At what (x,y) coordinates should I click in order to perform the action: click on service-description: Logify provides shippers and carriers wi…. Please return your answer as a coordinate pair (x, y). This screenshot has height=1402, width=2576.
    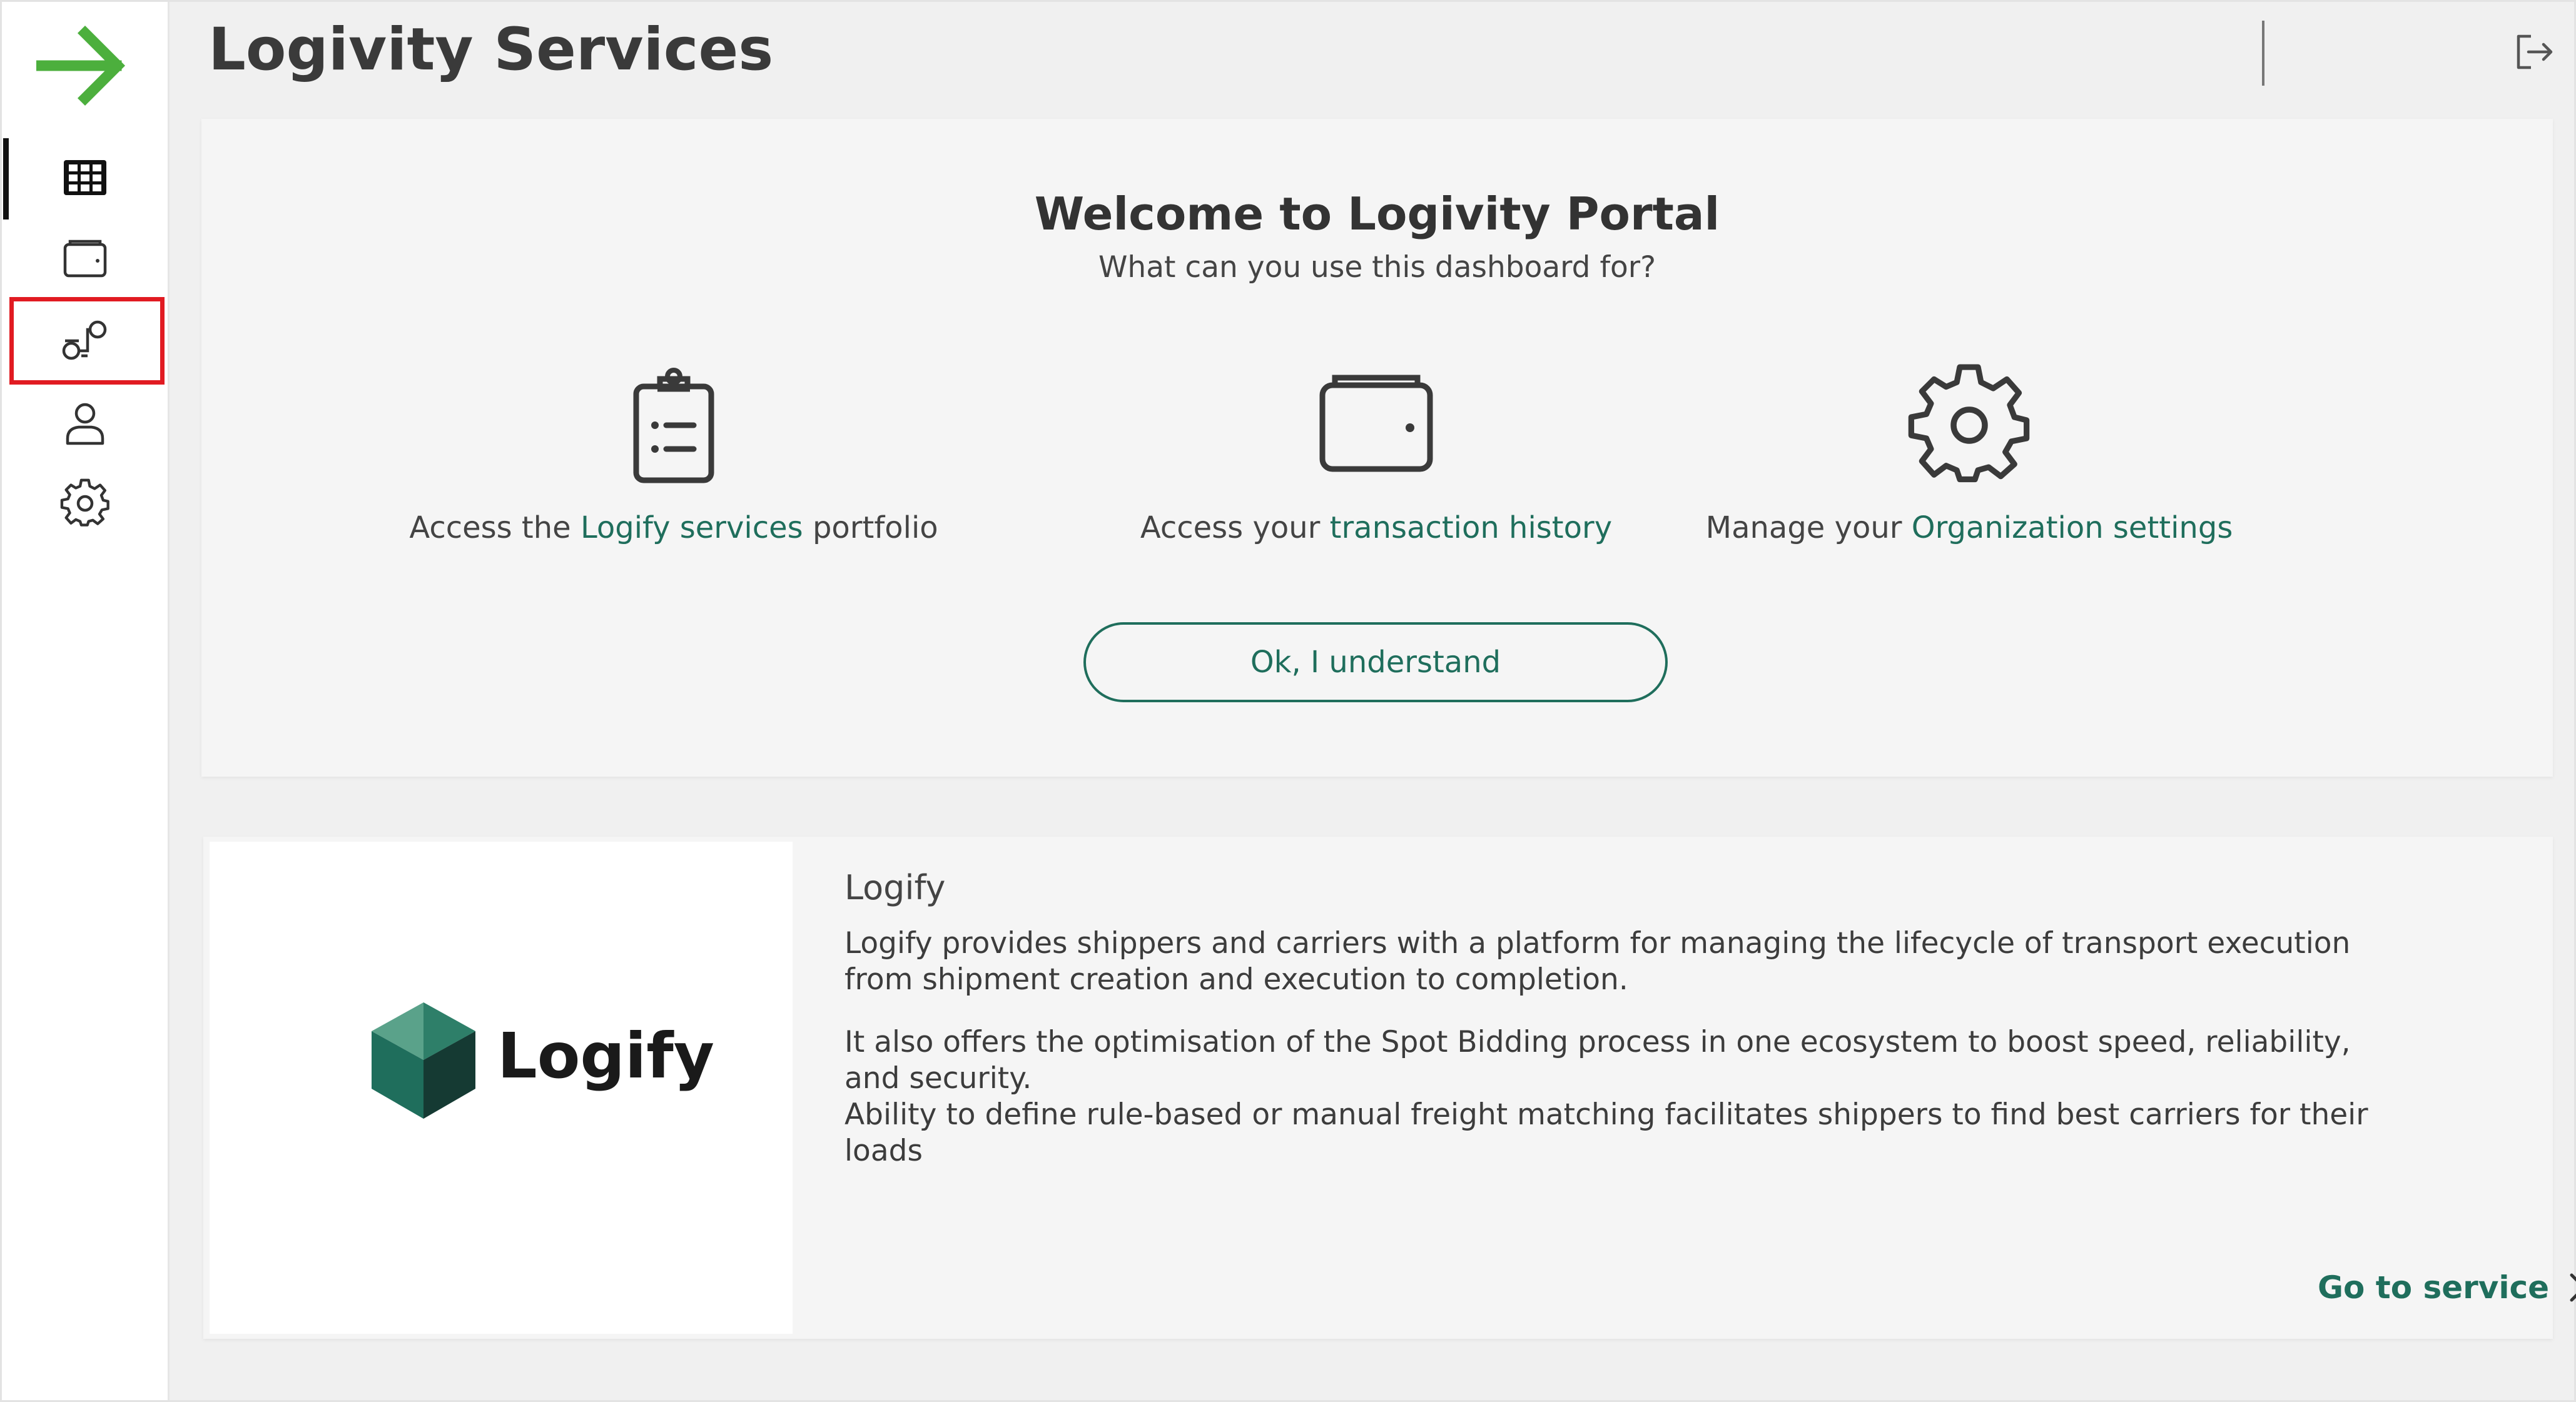
    Looking at the image, I should click on (1611, 1061).